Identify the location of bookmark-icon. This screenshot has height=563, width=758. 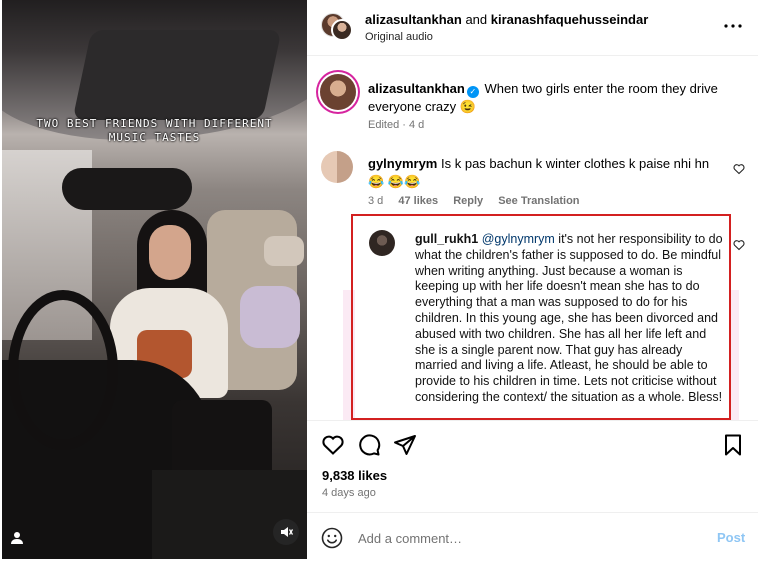
(733, 445).